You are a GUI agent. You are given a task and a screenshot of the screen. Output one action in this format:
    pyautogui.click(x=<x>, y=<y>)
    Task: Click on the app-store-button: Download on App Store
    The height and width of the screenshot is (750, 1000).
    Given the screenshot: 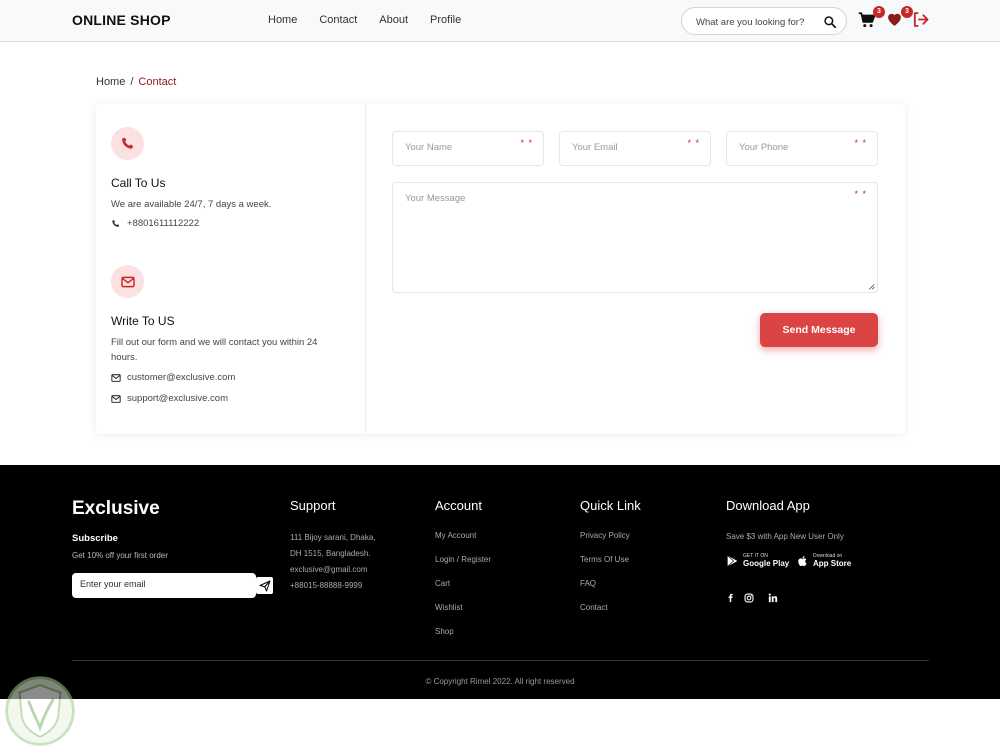 What is the action you would take?
    pyautogui.click(x=824, y=560)
    